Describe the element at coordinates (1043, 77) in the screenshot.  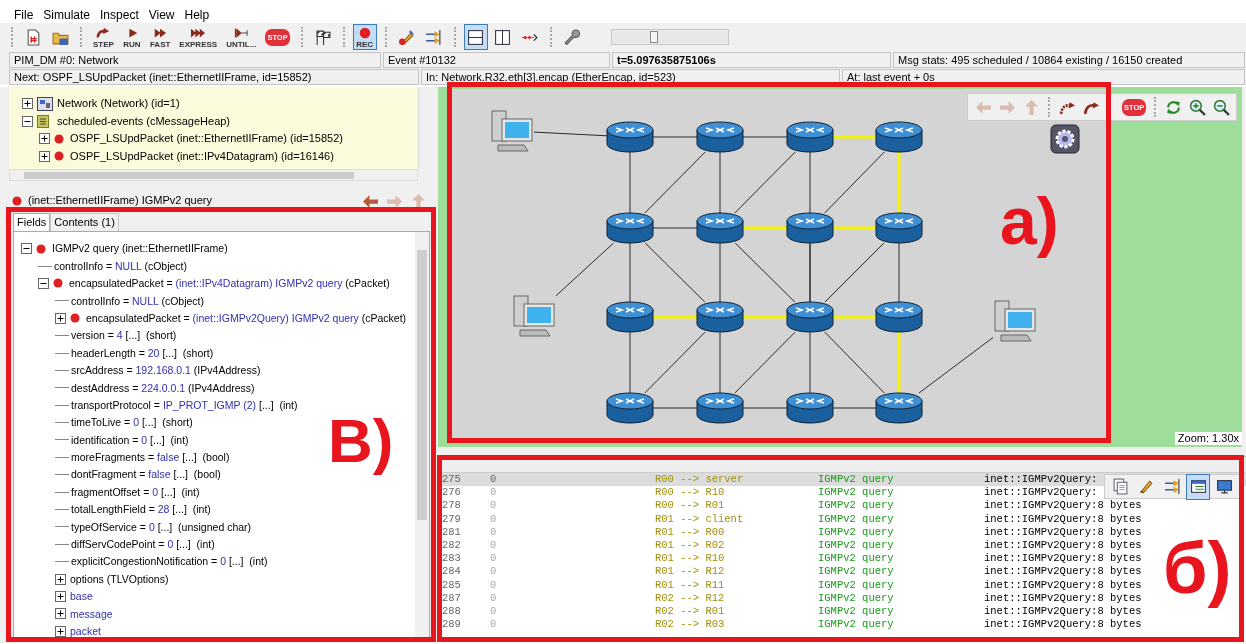
I see `status-field: At: last event + 0s` at that location.